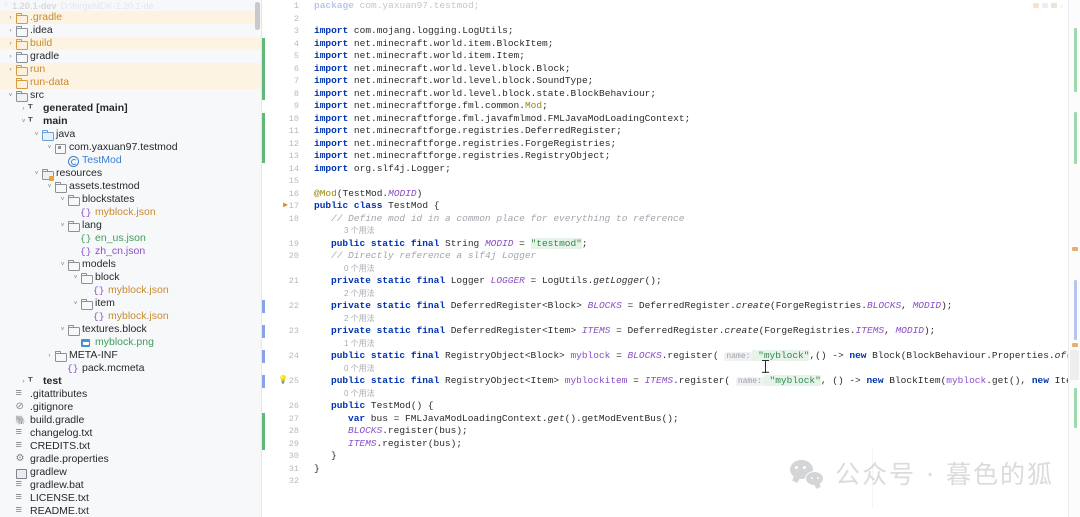 The image size is (1080, 517). What do you see at coordinates (285, 356) in the screenshot?
I see `line-number-gutter: 24` at bounding box center [285, 356].